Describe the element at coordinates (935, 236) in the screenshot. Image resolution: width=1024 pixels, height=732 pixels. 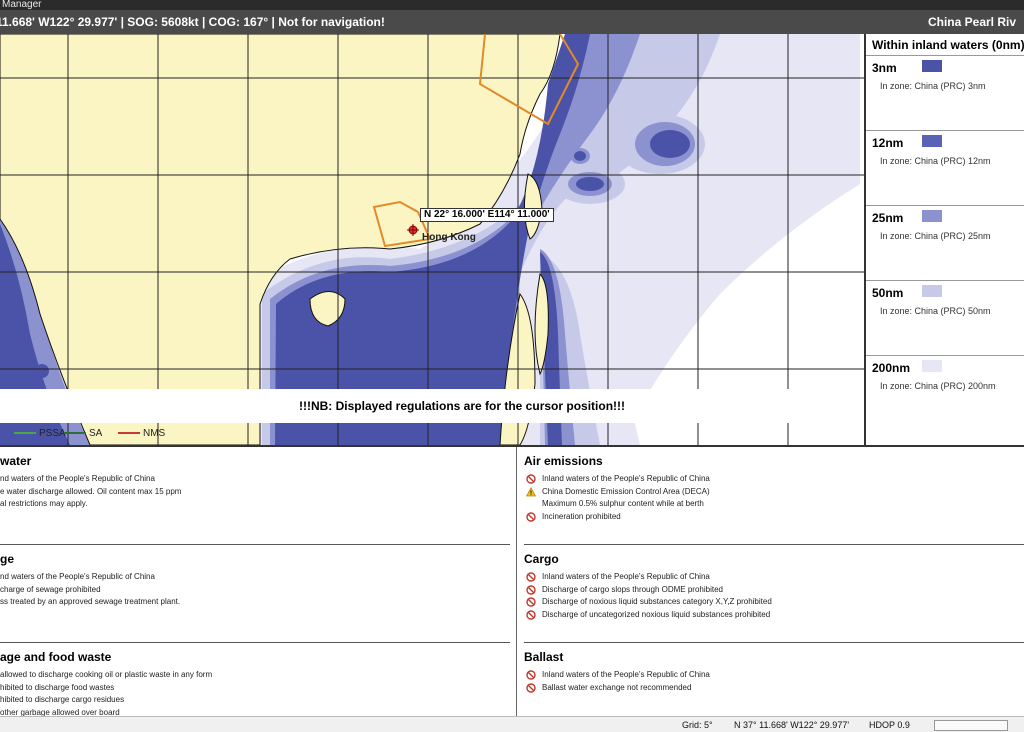
I see `zone-description: In zone: China (PRC) 25nm` at that location.